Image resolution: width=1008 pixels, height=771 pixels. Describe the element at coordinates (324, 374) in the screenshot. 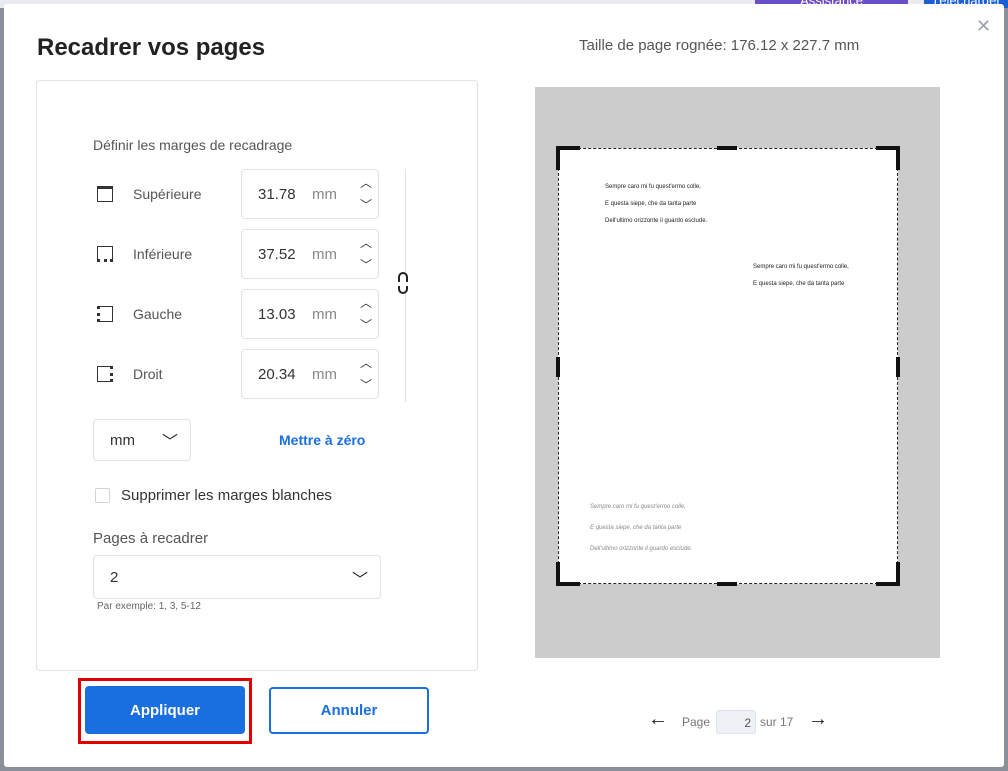

I see `margin-right-unit: mm` at that location.